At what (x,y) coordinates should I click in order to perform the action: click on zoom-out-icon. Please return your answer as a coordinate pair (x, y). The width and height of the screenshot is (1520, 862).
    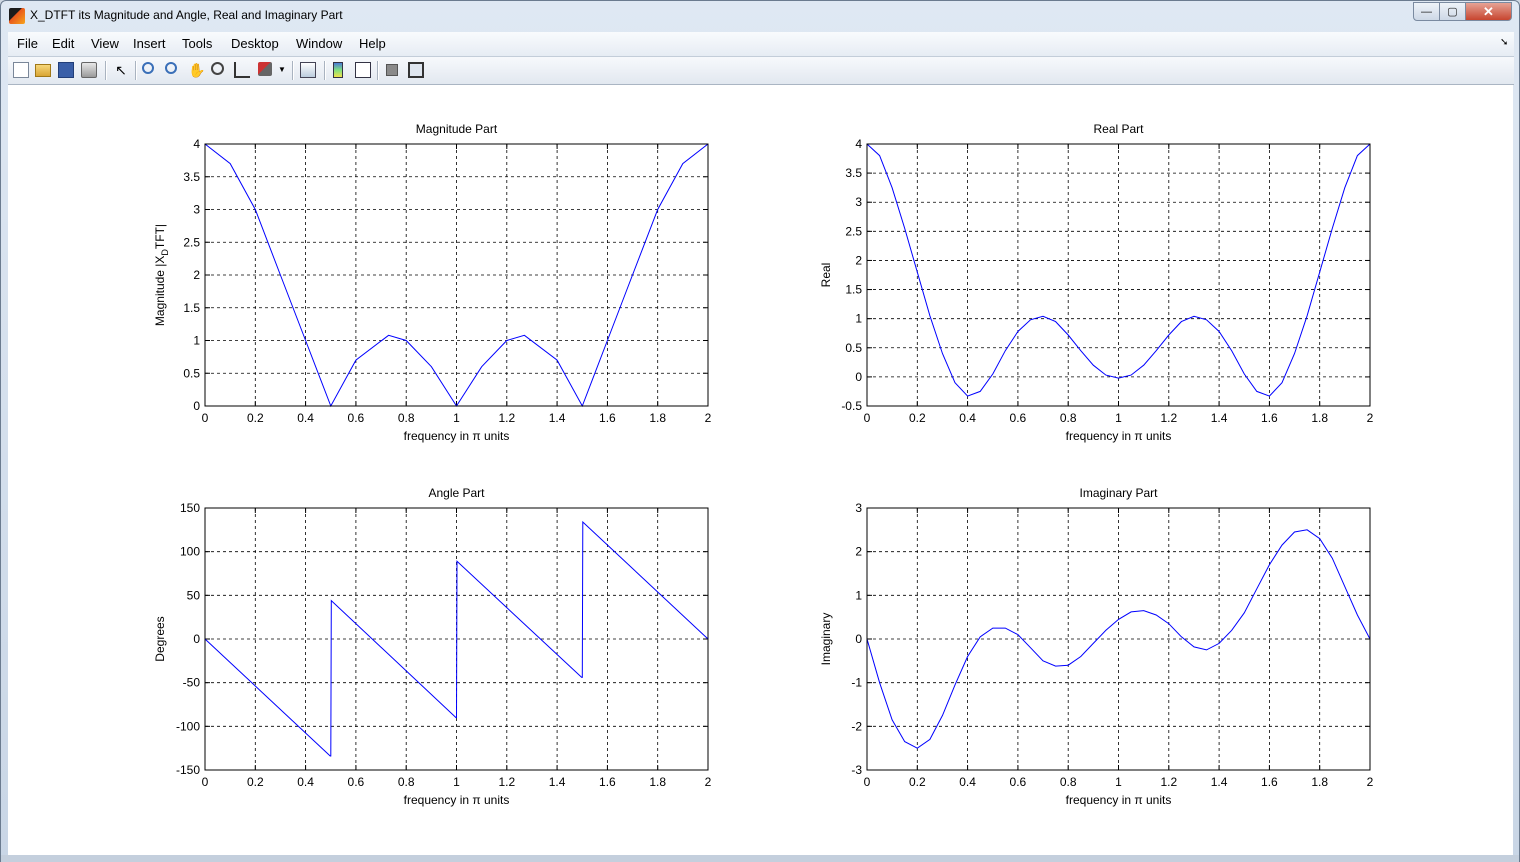
    Looking at the image, I should click on (171, 68).